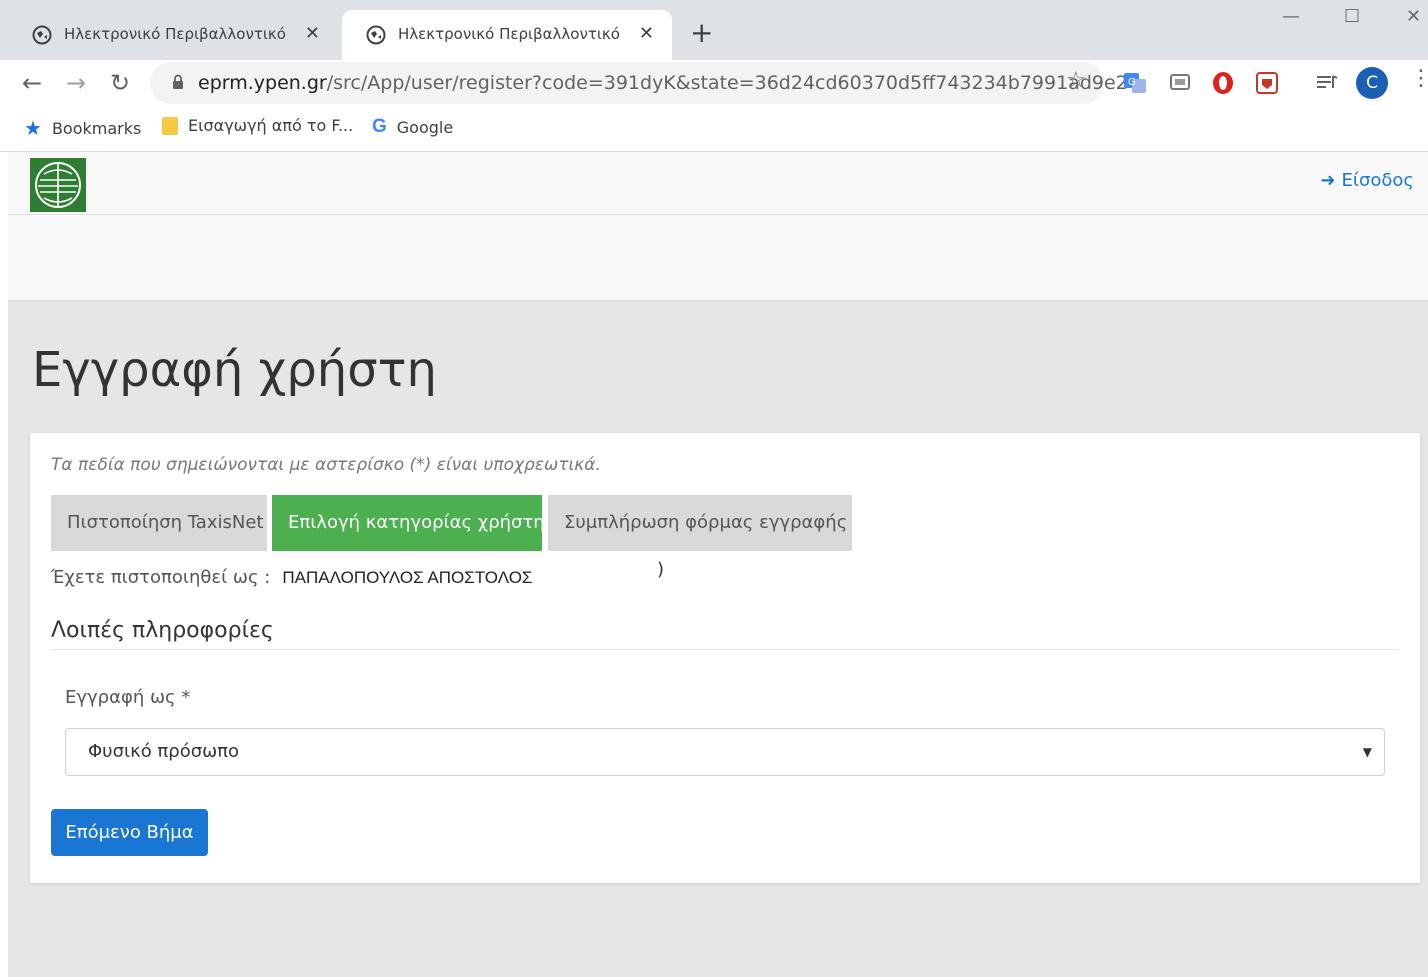 Image resolution: width=1428 pixels, height=977 pixels. Describe the element at coordinates (725, 649) in the screenshot. I see `section-divider` at that location.